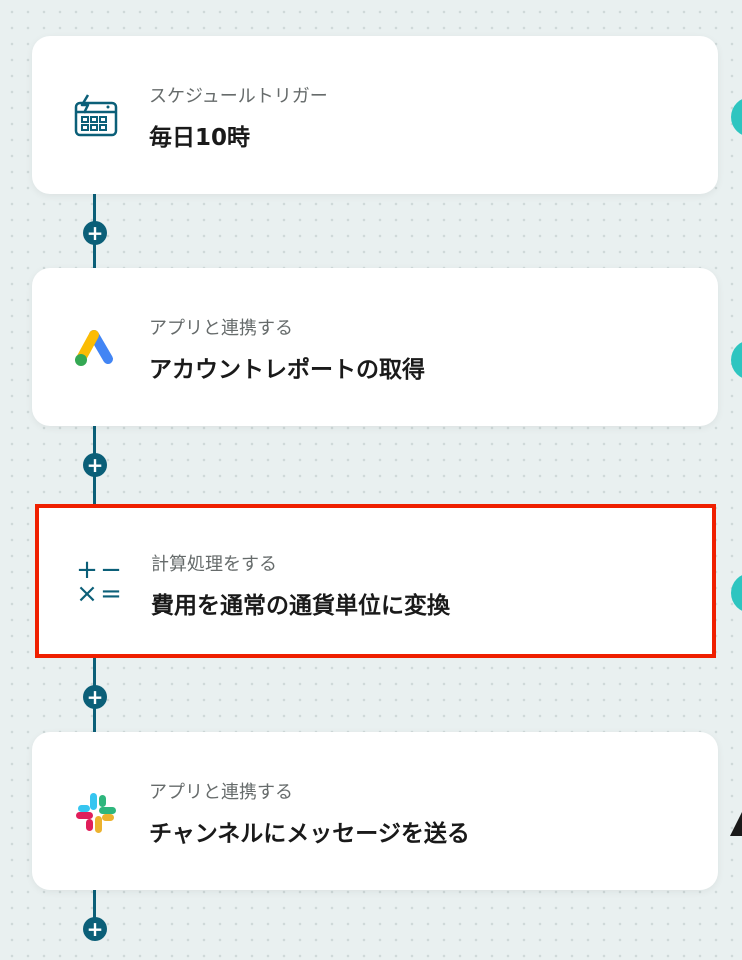 The image size is (742, 960). I want to click on times-icon: ×, so click(87, 594).